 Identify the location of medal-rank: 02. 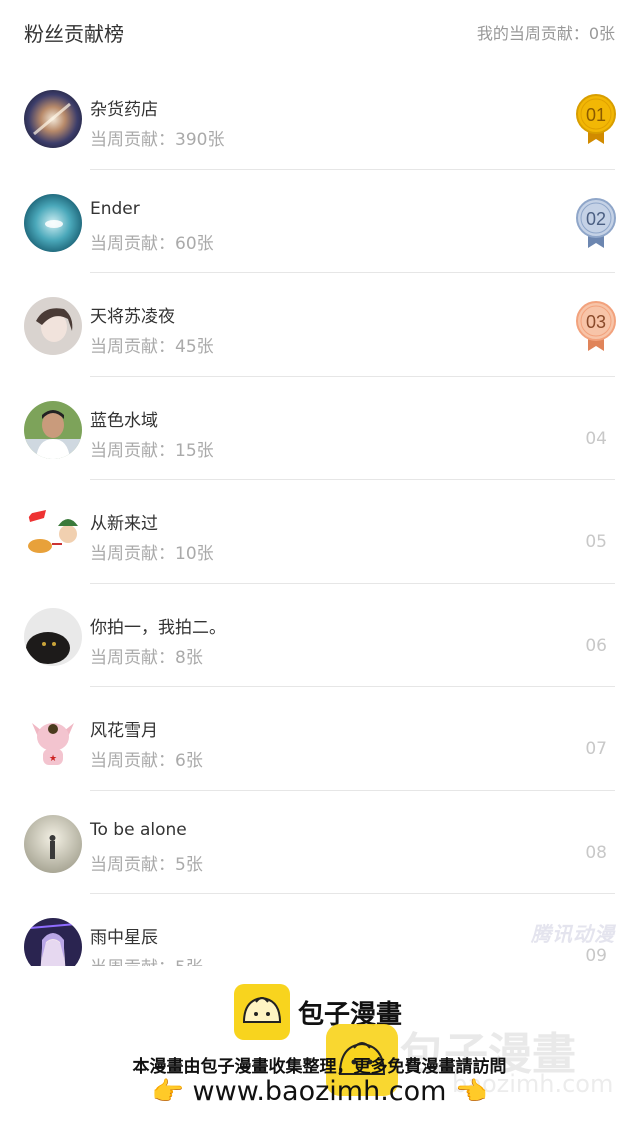
(596, 219).